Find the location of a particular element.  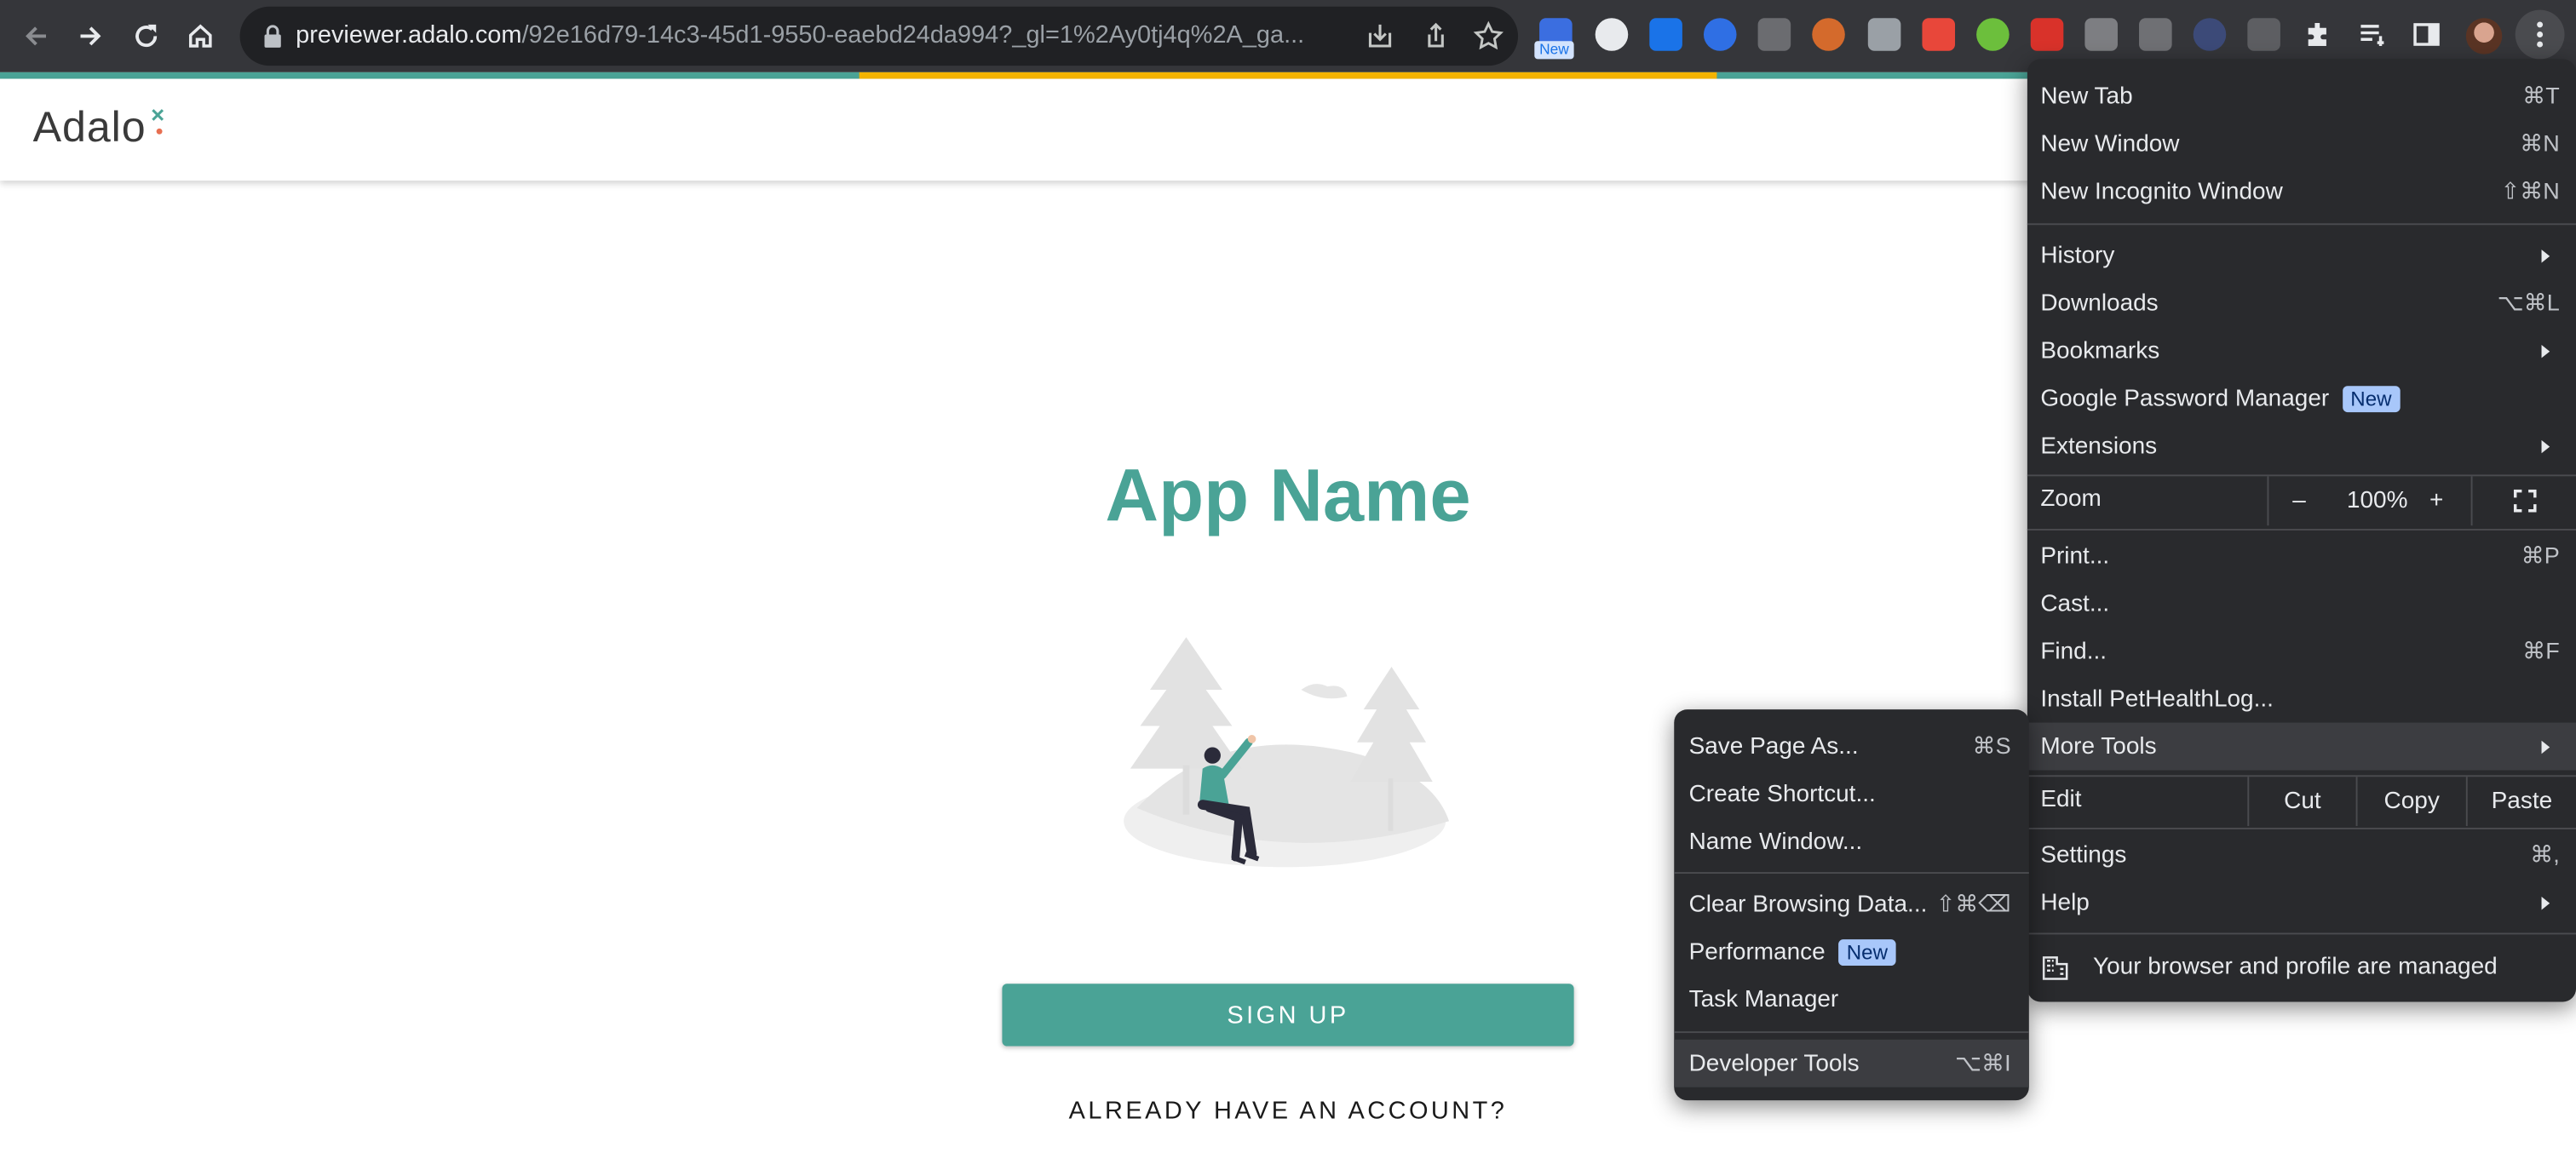

menu-item-more-tools: More Tools is located at coordinates (2301, 746).